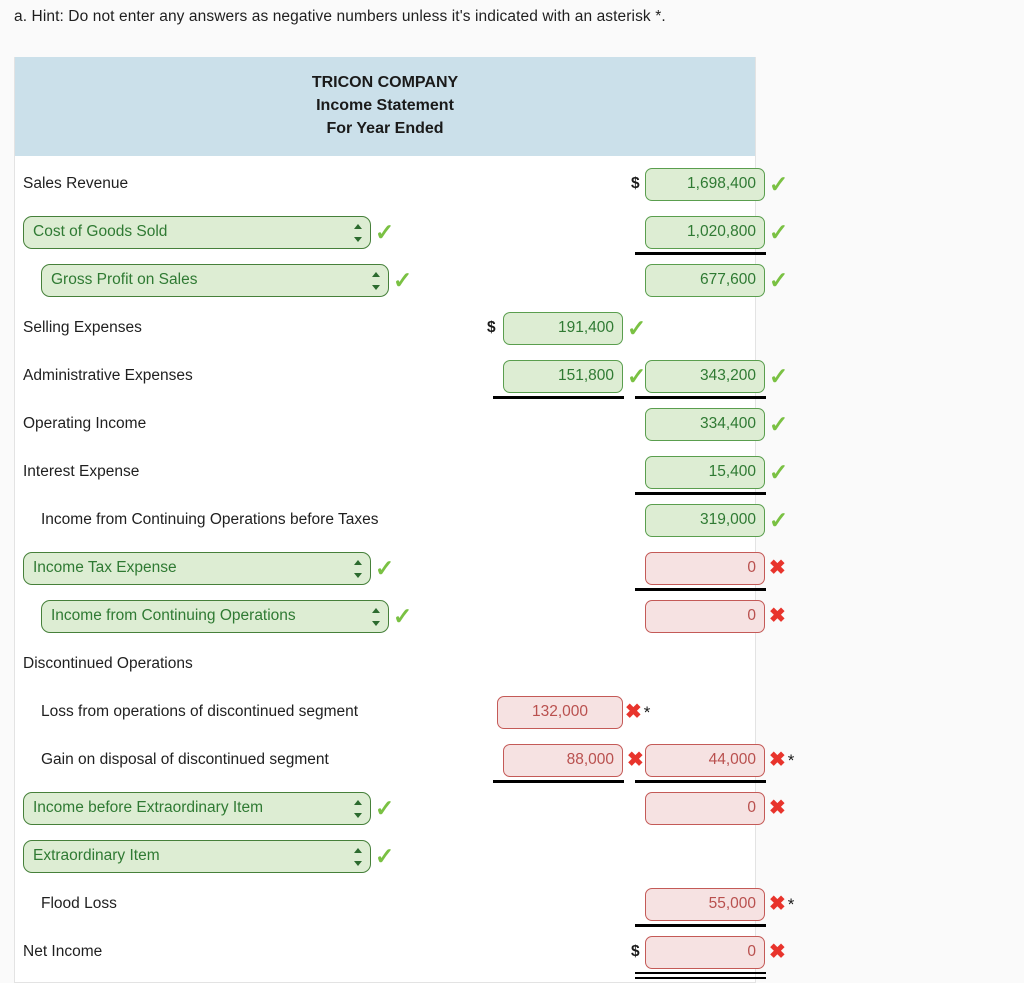 The image size is (1024, 983). I want to click on amount-cell-right: 677,600, so click(705, 280).